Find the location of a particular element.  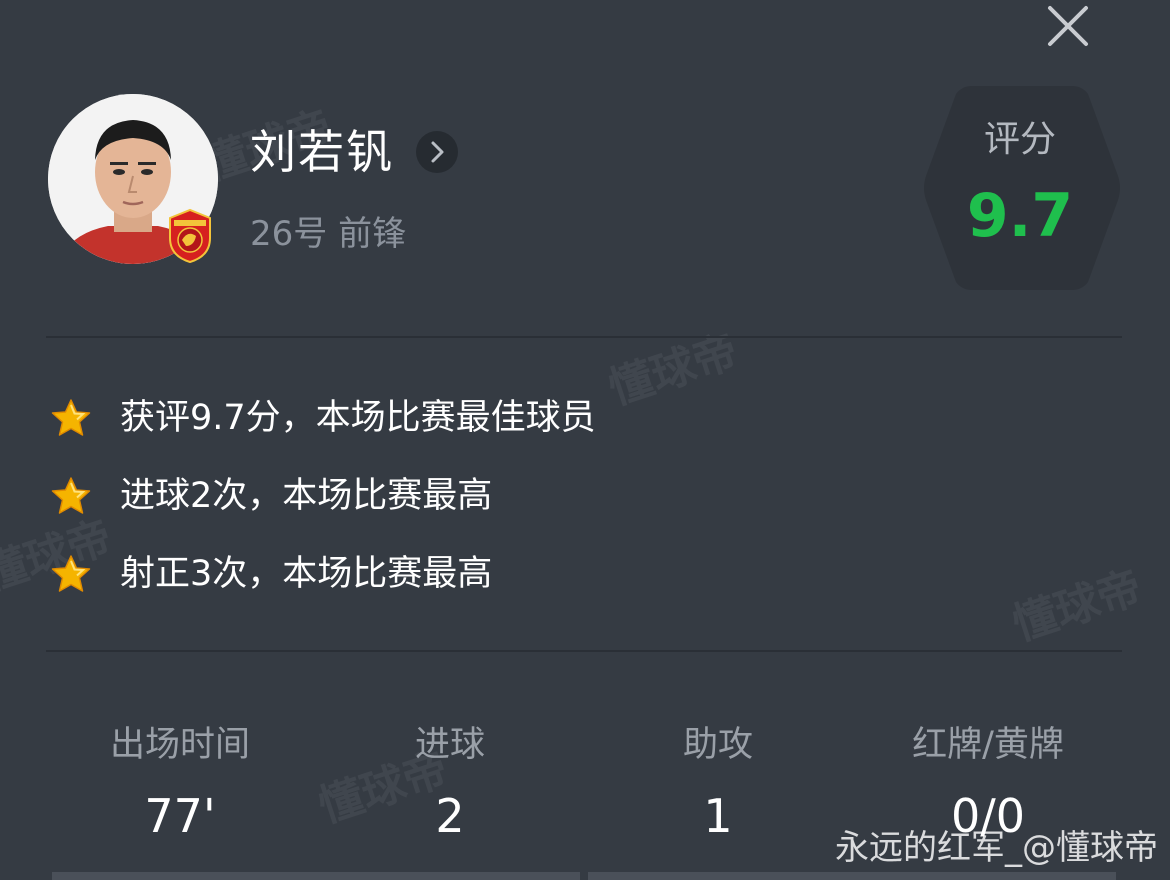

close-icon is located at coordinates (1068, 26).